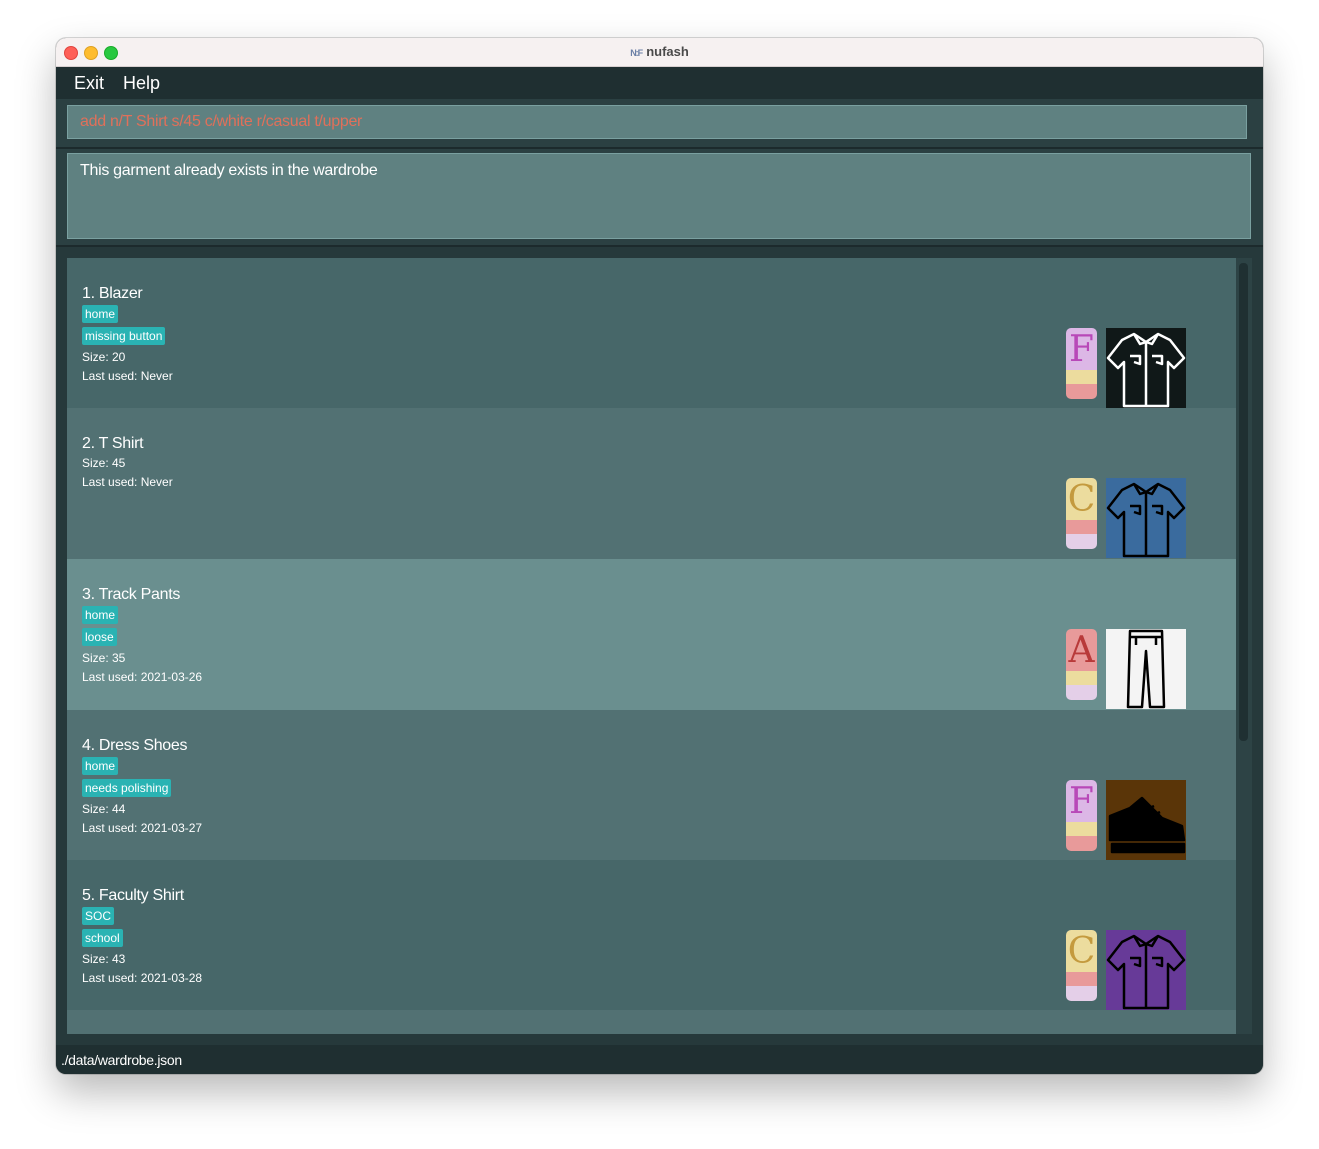  I want to click on garment-name: 5. Faculty Shirt, so click(133, 895).